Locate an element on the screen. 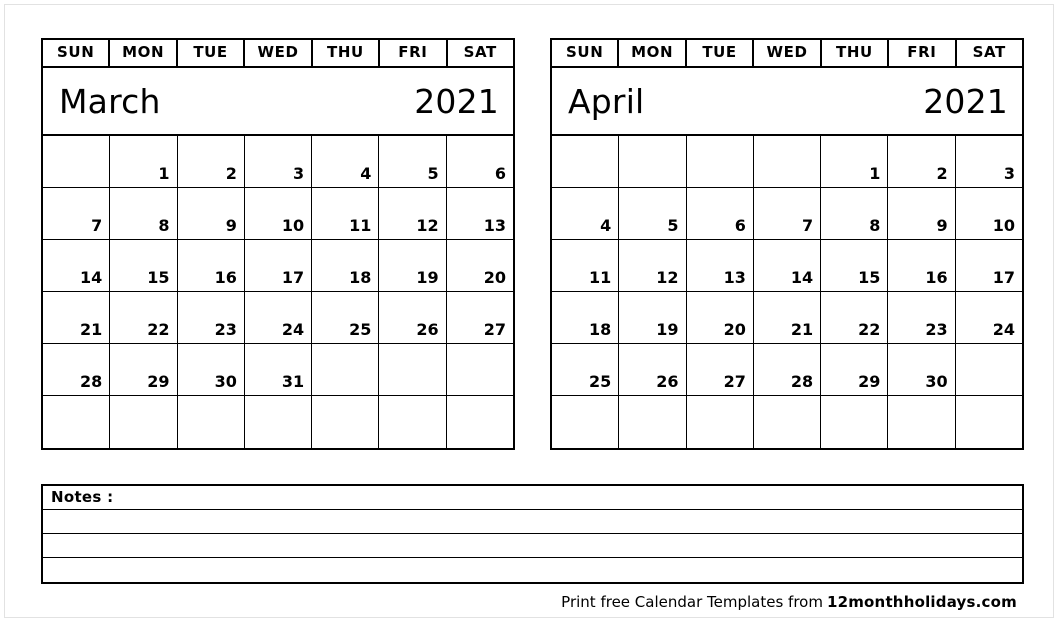 This screenshot has height=623, width=1059. day-cell: 31 is located at coordinates (279, 369).